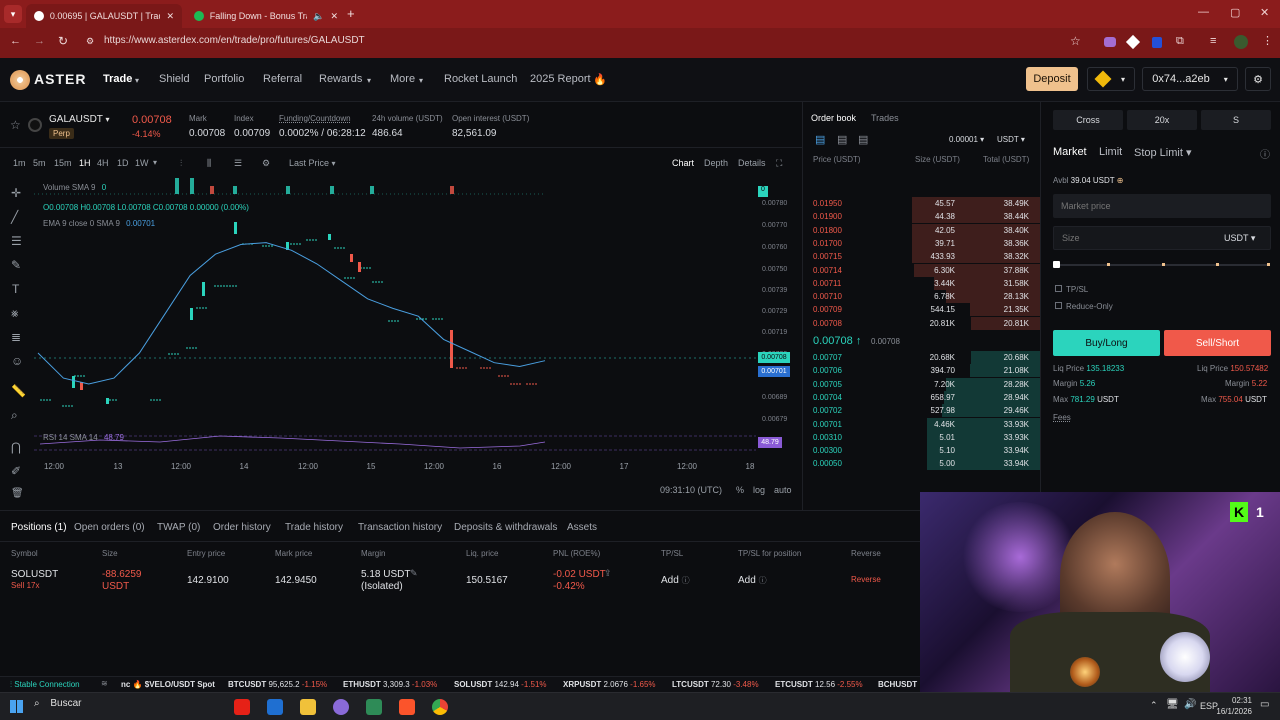 Image resolution: width=1280 pixels, height=720 pixels. I want to click on ask-row: 0.00710 6.78K 28.13K, so click(922, 297).